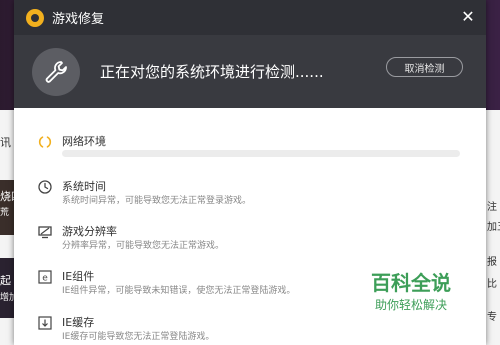 Image resolution: width=500 pixels, height=345 pixels. I want to click on loading-spinner-icon, so click(45, 141).